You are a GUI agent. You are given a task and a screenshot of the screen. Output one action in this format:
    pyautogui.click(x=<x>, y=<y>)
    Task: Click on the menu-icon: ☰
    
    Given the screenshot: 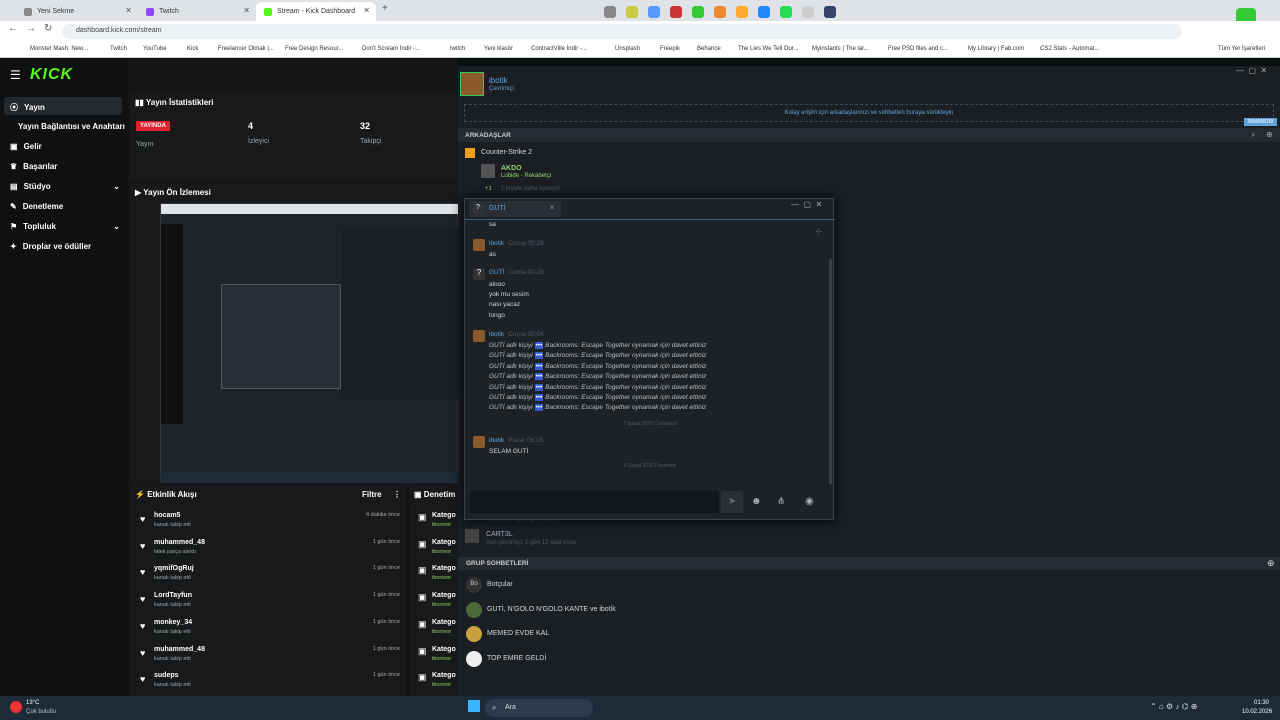 What is the action you would take?
    pyautogui.click(x=15, y=75)
    